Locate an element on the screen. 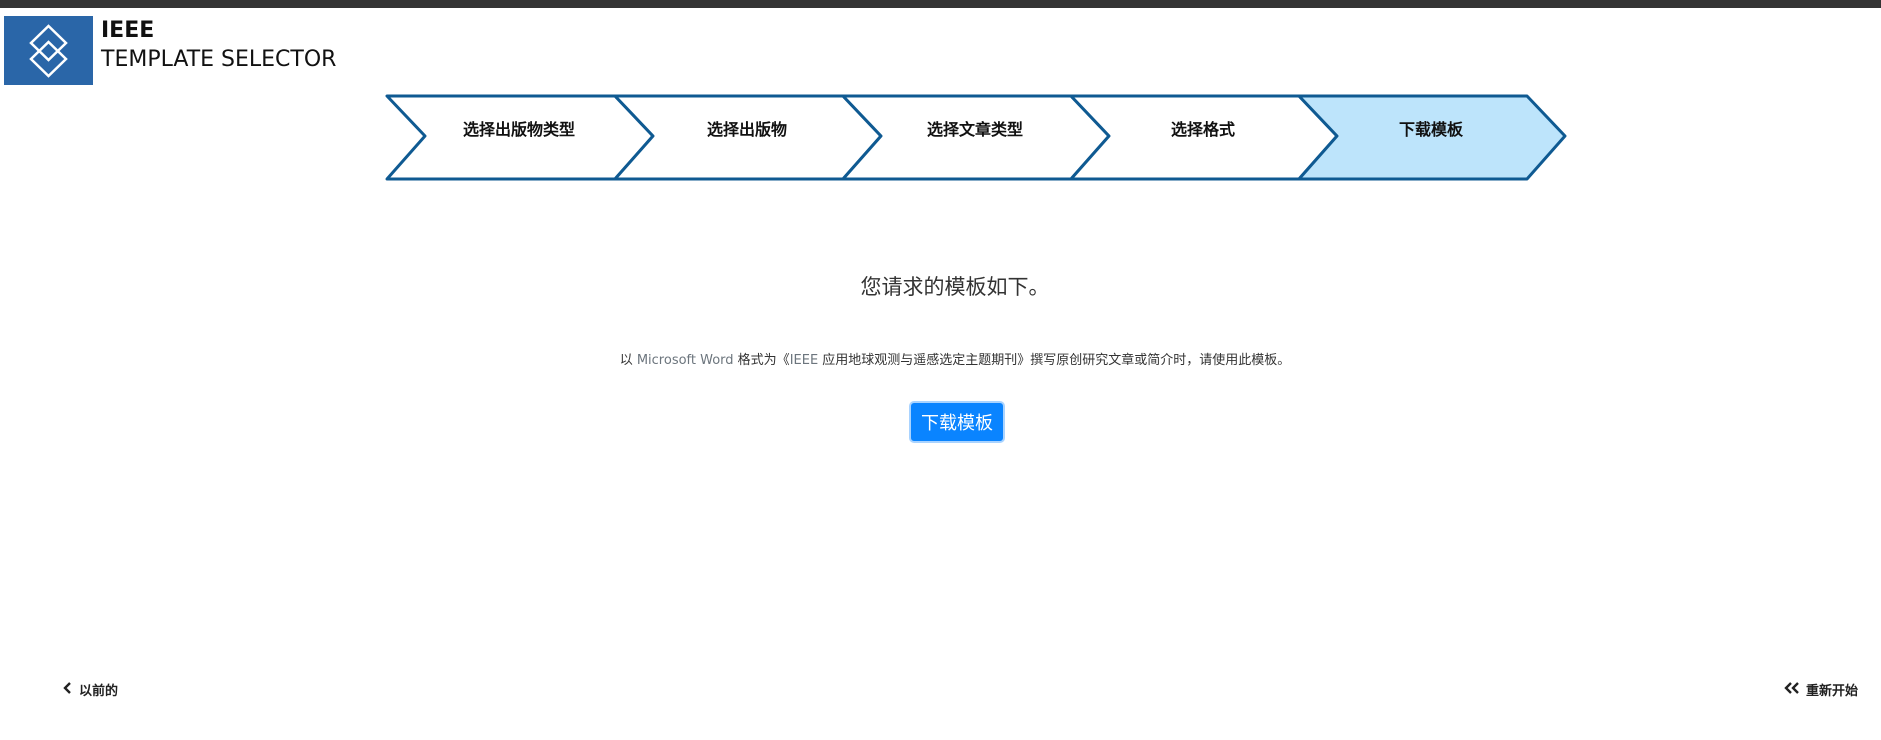 This screenshot has width=1881, height=740. restart-label: 重新开始 is located at coordinates (1831, 691).